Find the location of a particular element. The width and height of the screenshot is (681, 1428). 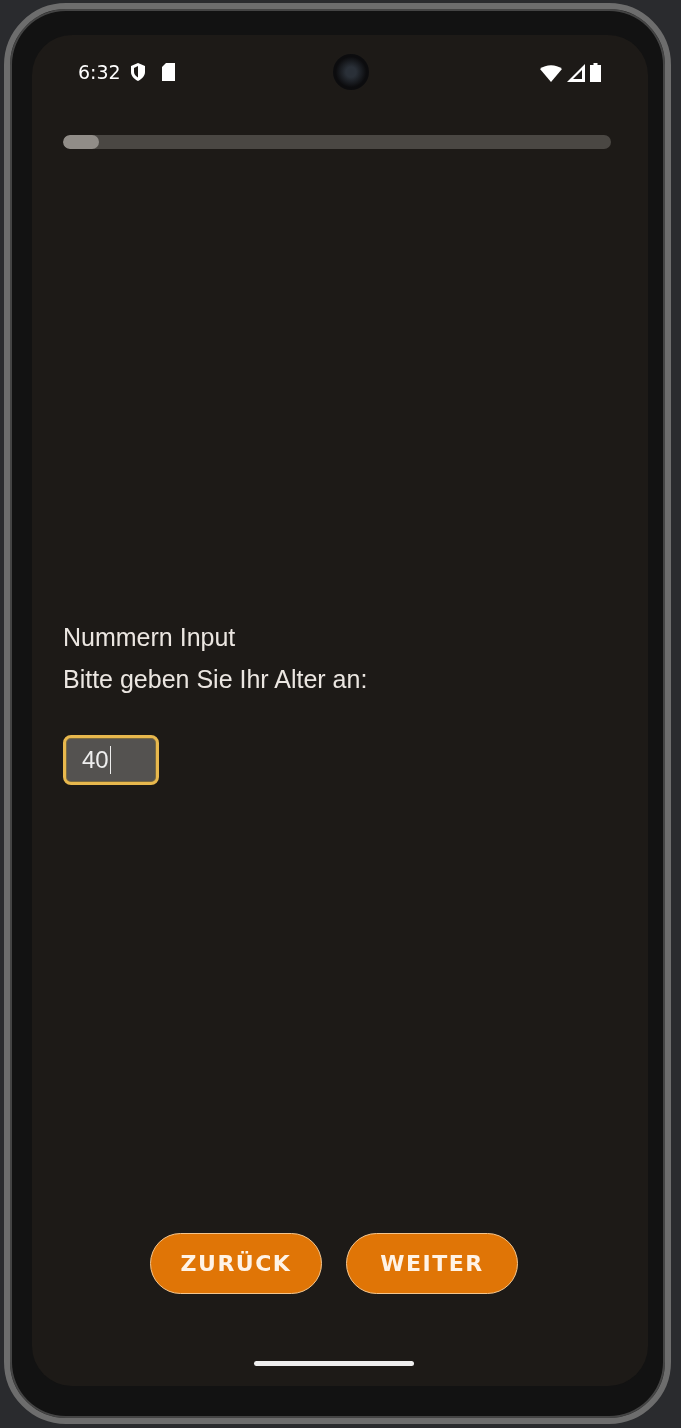

shield-icon is located at coordinates (137, 72).